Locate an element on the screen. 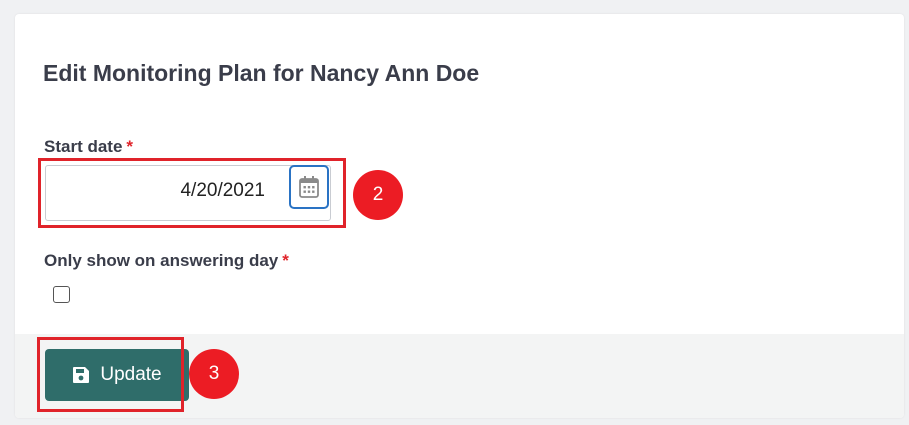 Image resolution: width=909 pixels, height=425 pixels. step-2-highlight is located at coordinates (192, 193).